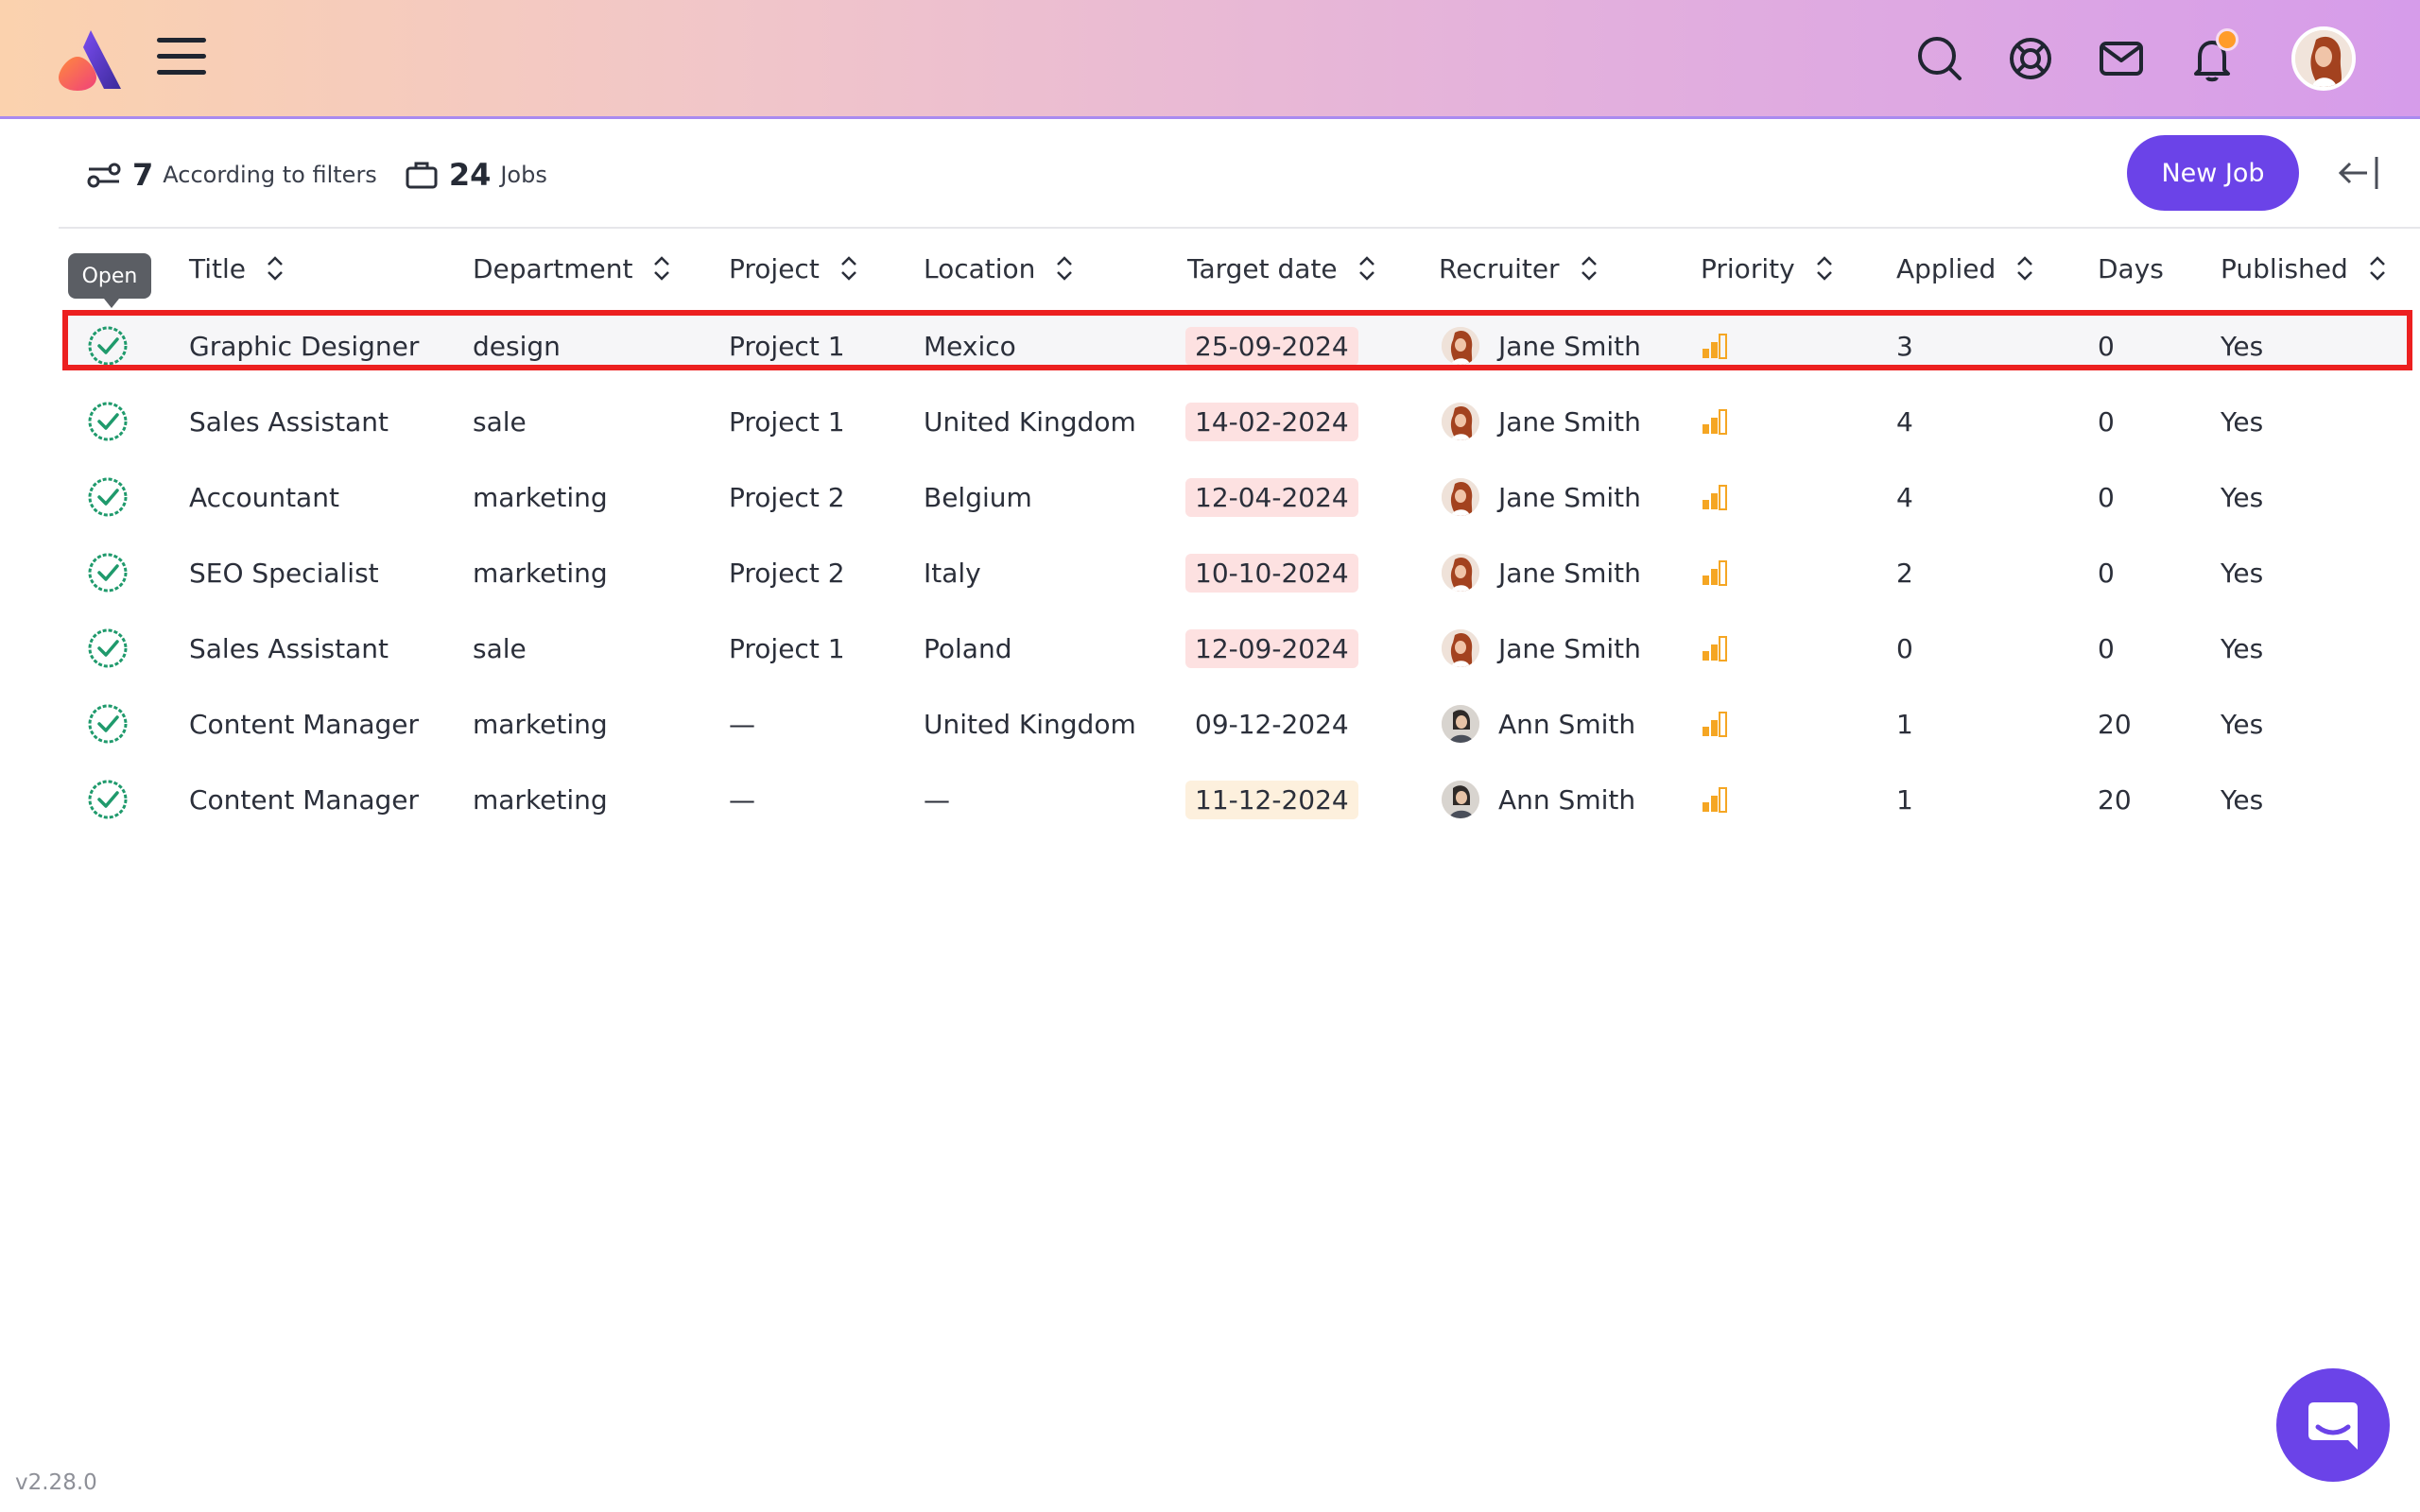 The image size is (2420, 1512). I want to click on column-header-department: Department, so click(572, 268).